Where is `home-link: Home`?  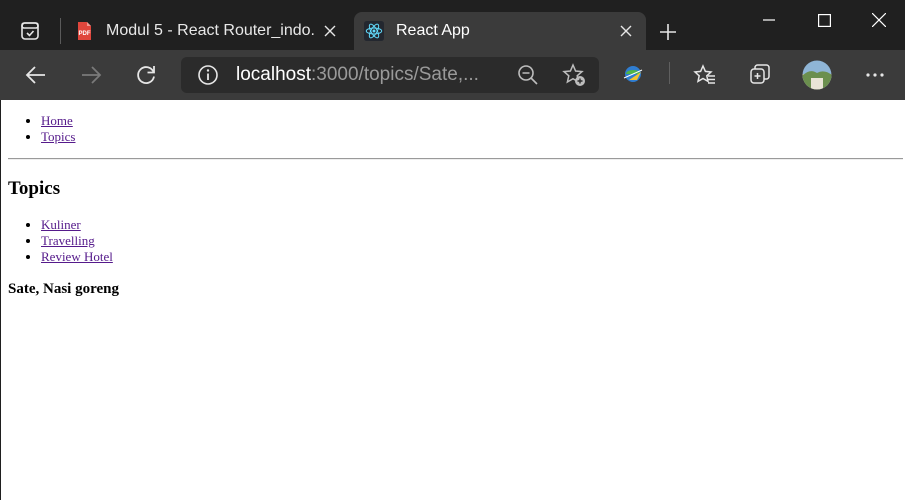 home-link: Home is located at coordinates (57, 120).